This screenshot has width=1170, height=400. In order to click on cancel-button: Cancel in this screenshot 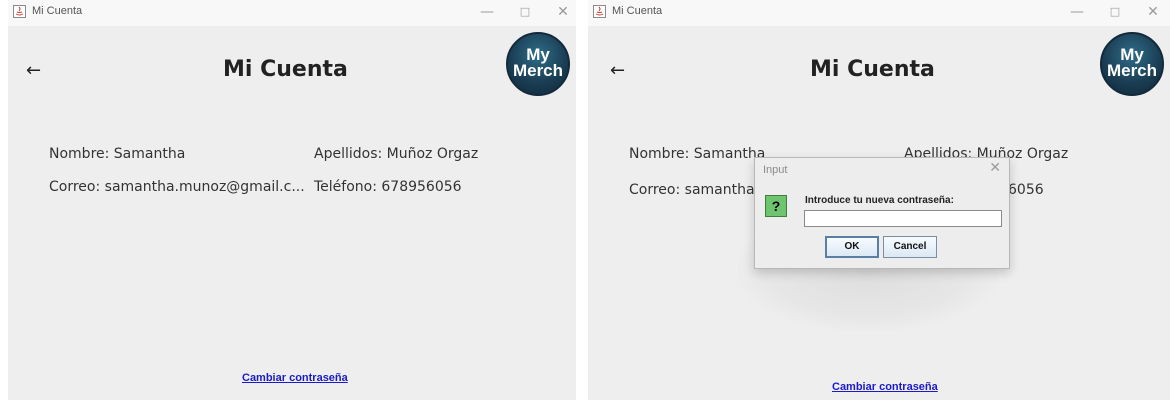, I will do `click(910, 247)`.